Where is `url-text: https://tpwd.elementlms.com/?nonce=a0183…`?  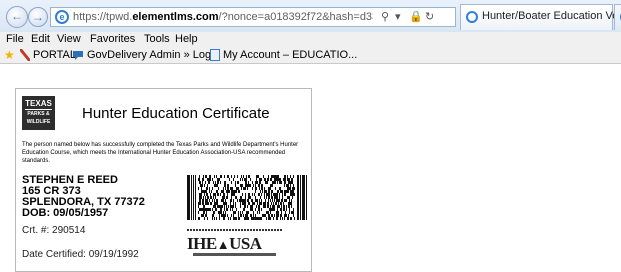
url-text: https://tpwd.elementlms.com/?nonce=a0183… is located at coordinates (223, 17).